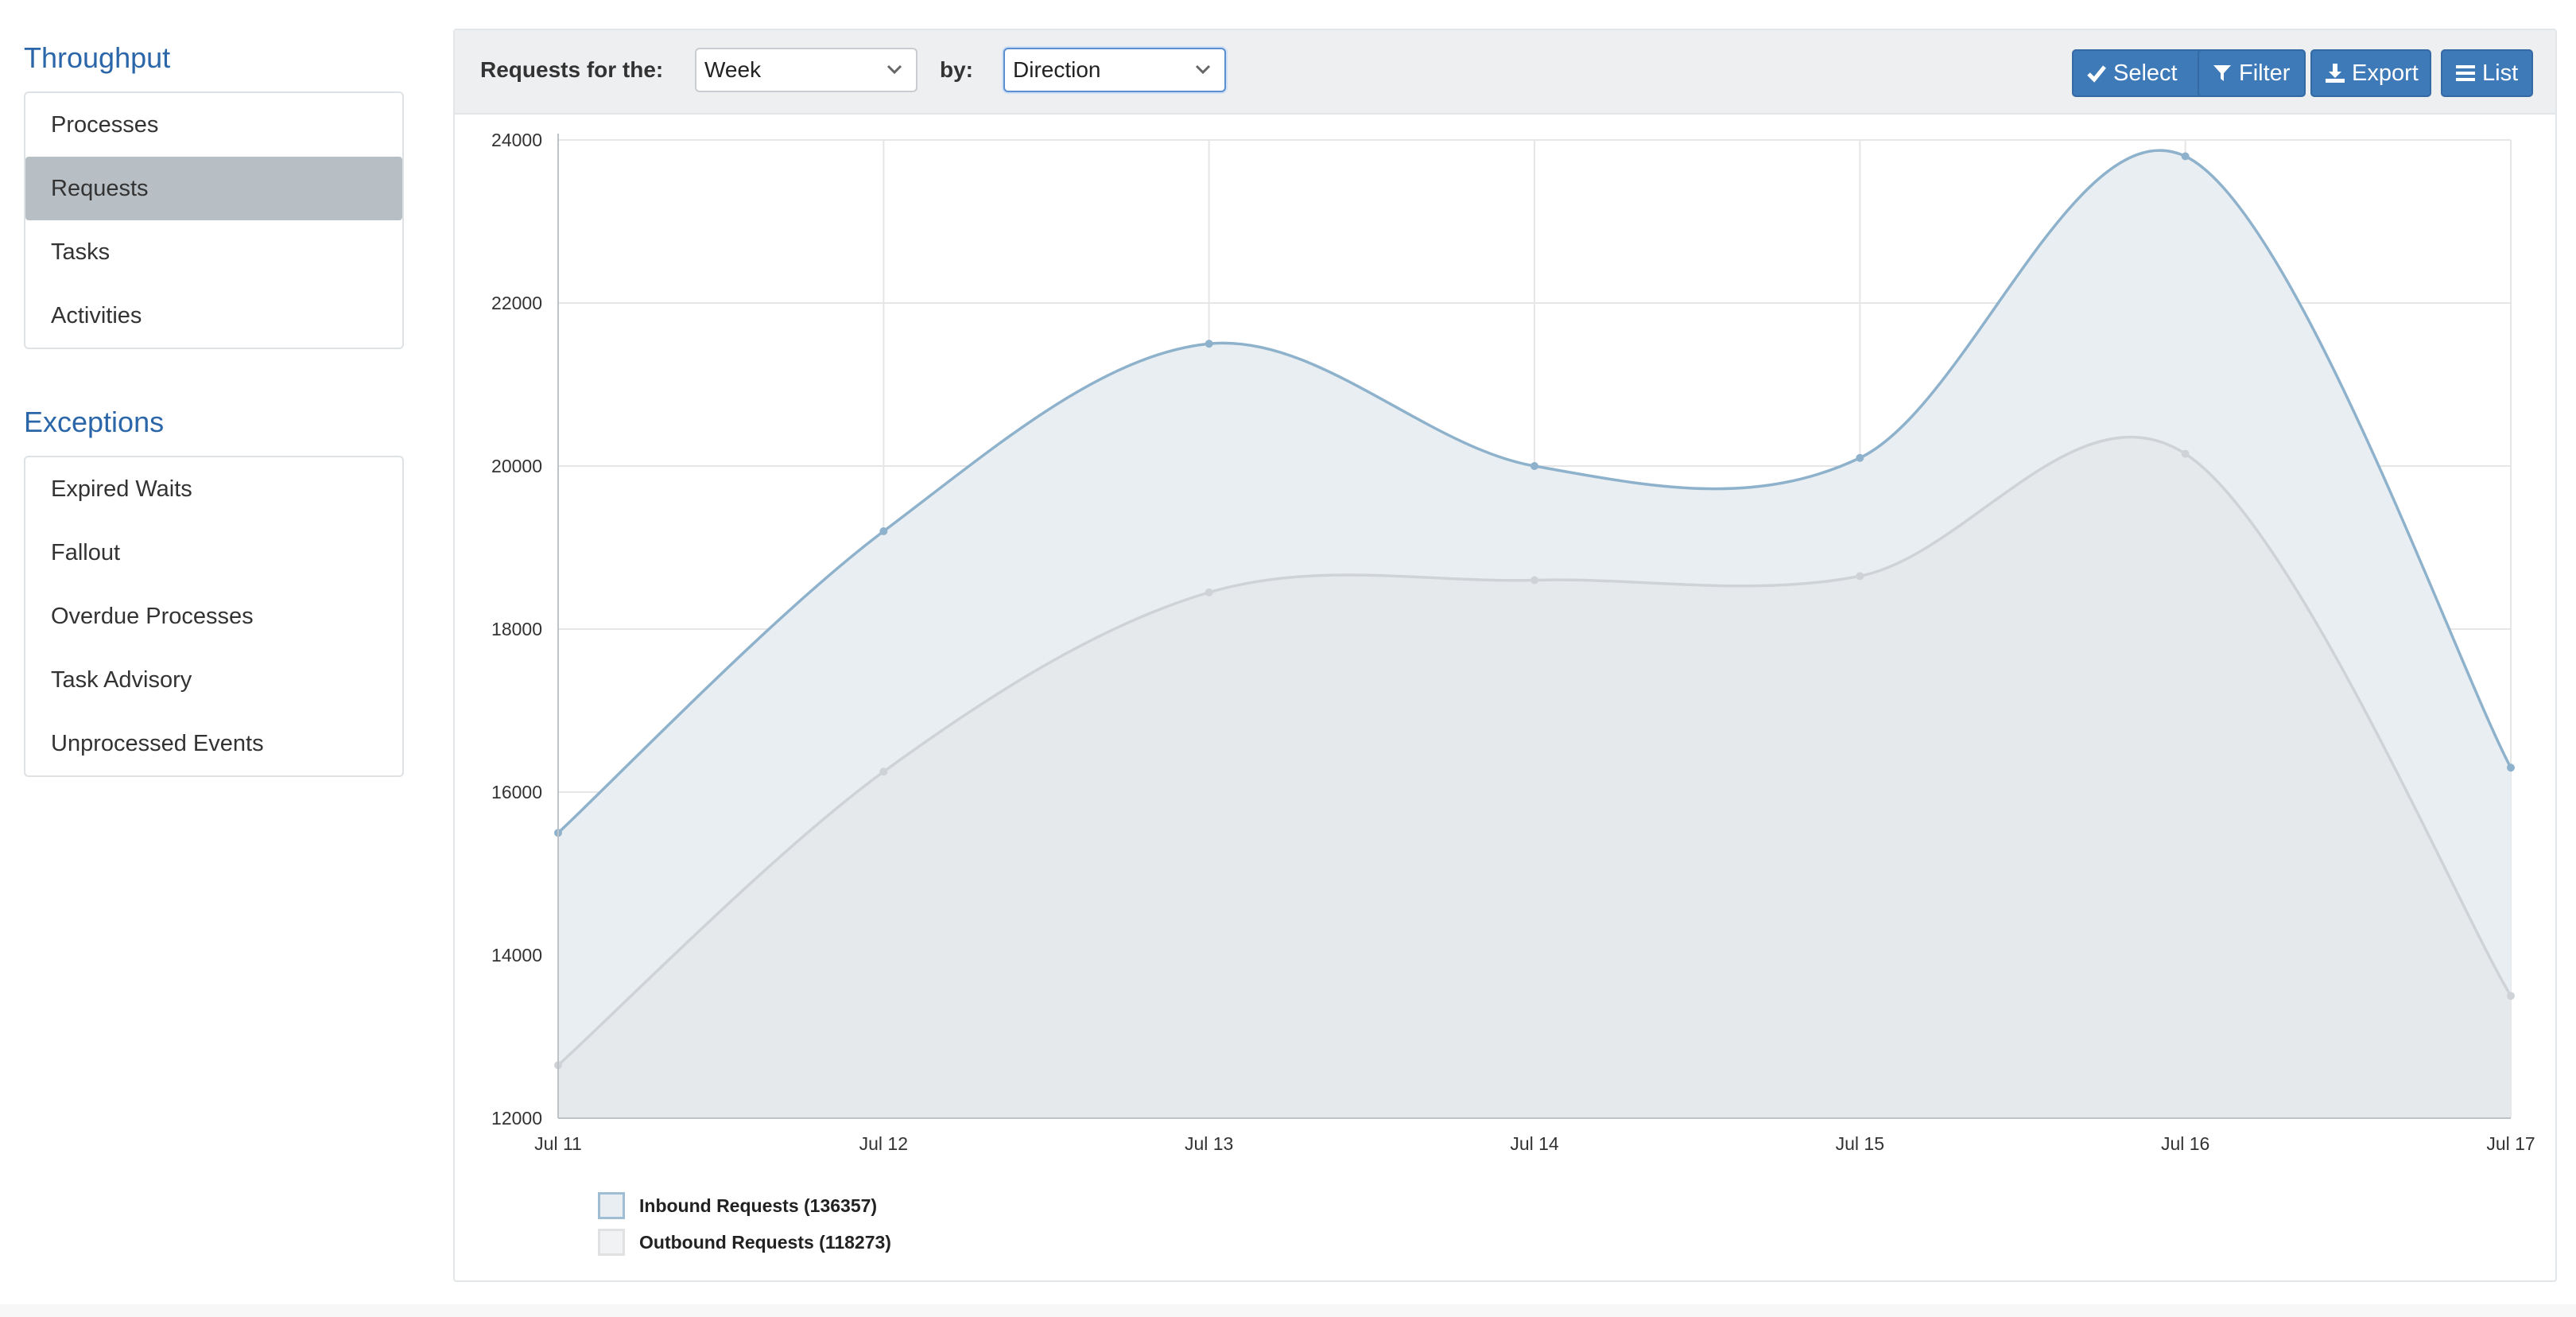  I want to click on x-tick-label: Jul 14, so click(1535, 1144).